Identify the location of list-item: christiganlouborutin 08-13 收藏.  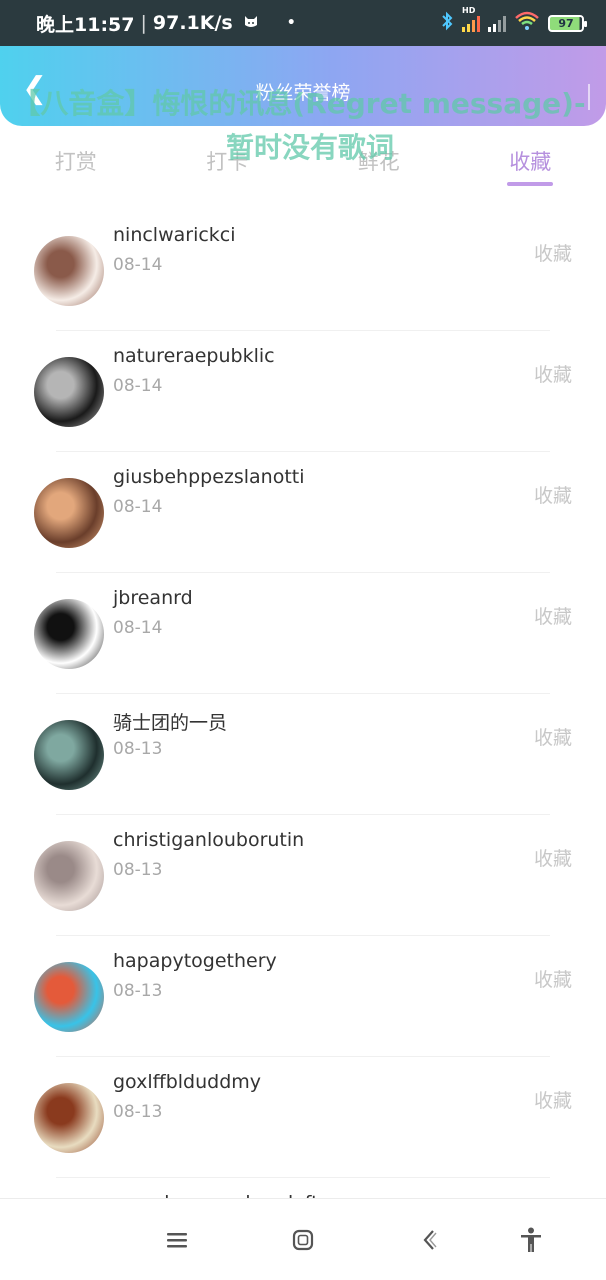
(303, 875).